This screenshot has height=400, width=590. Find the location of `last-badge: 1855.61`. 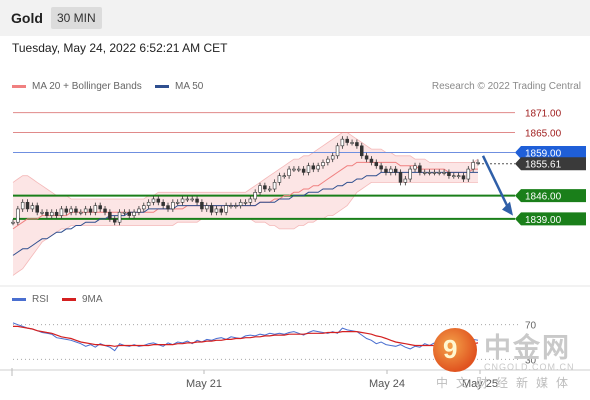

last-badge: 1855.61 is located at coordinates (550, 164).